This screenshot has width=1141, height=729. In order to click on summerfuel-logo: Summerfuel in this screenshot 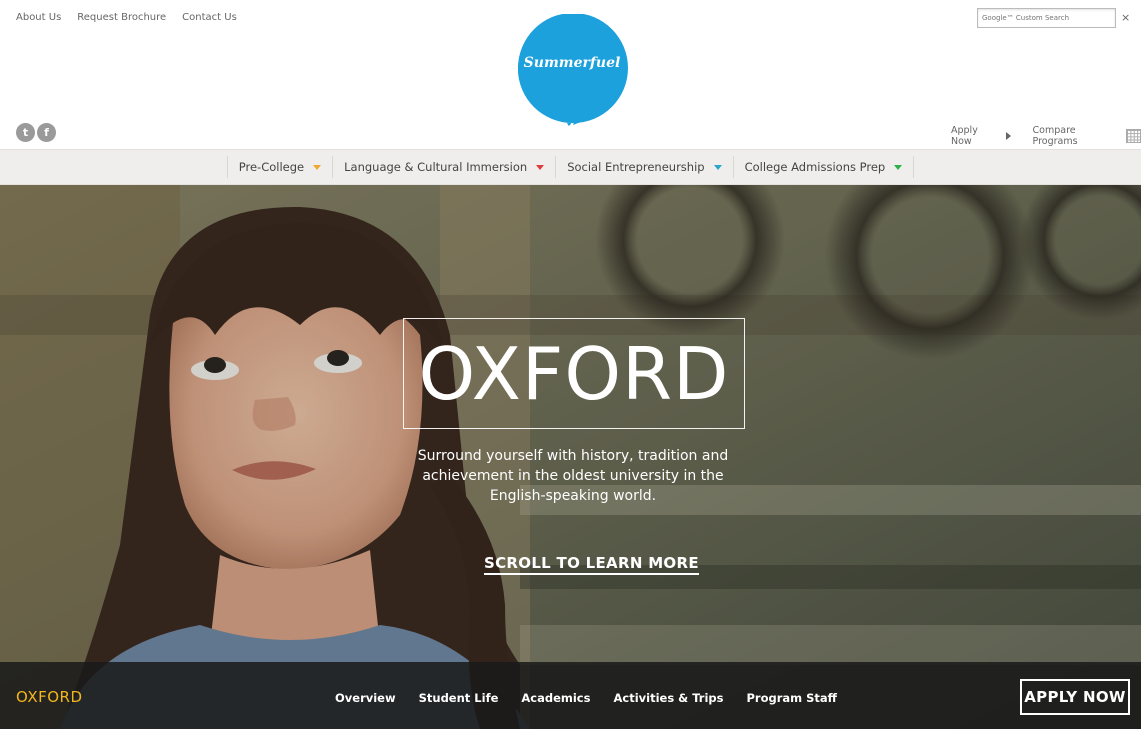, I will do `click(573, 69)`.